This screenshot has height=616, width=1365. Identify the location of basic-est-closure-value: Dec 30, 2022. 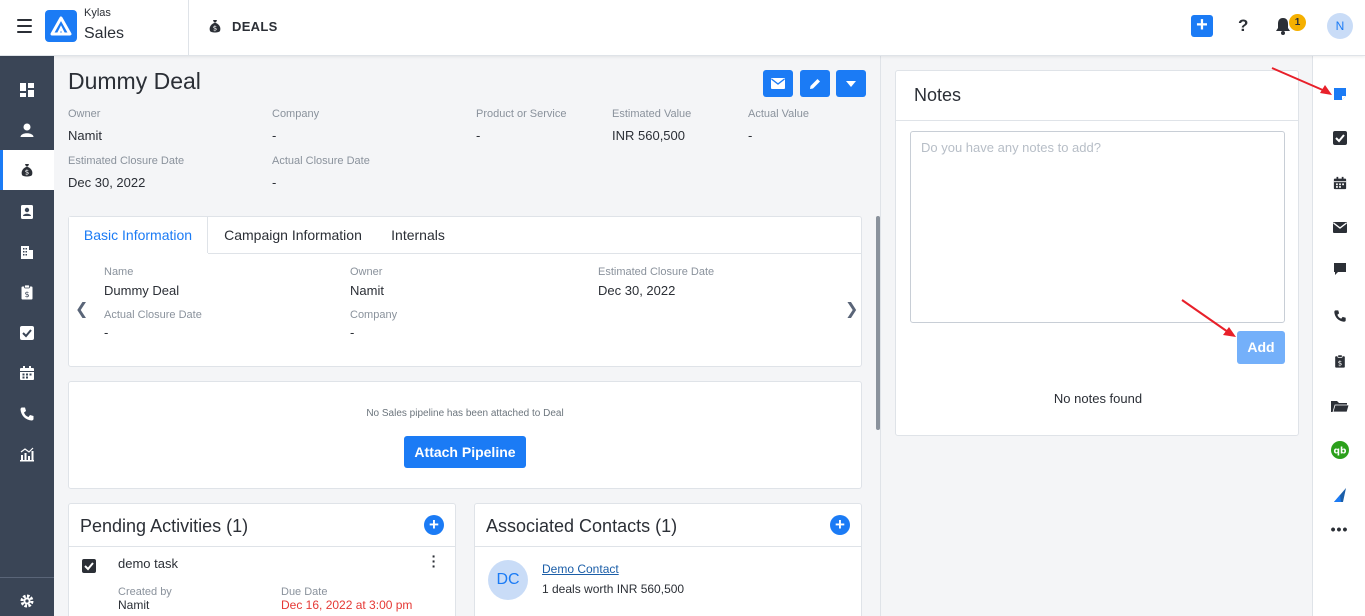
(637, 290).